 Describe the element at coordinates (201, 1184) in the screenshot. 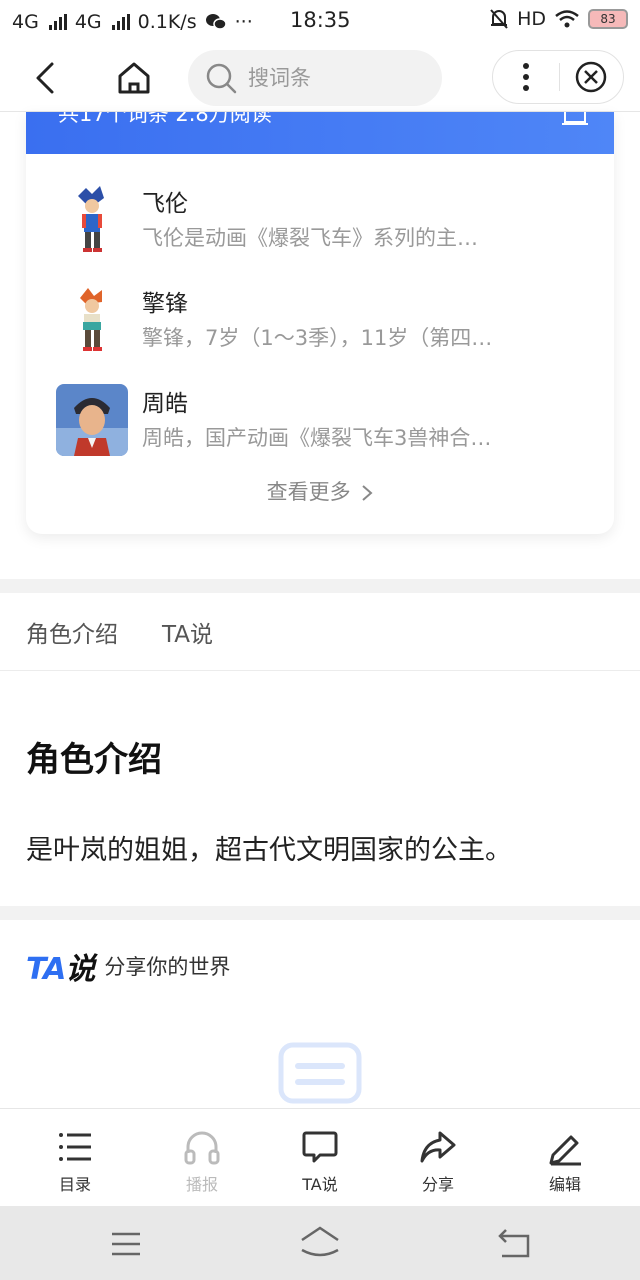

I see `toolbar-label: 播报` at that location.